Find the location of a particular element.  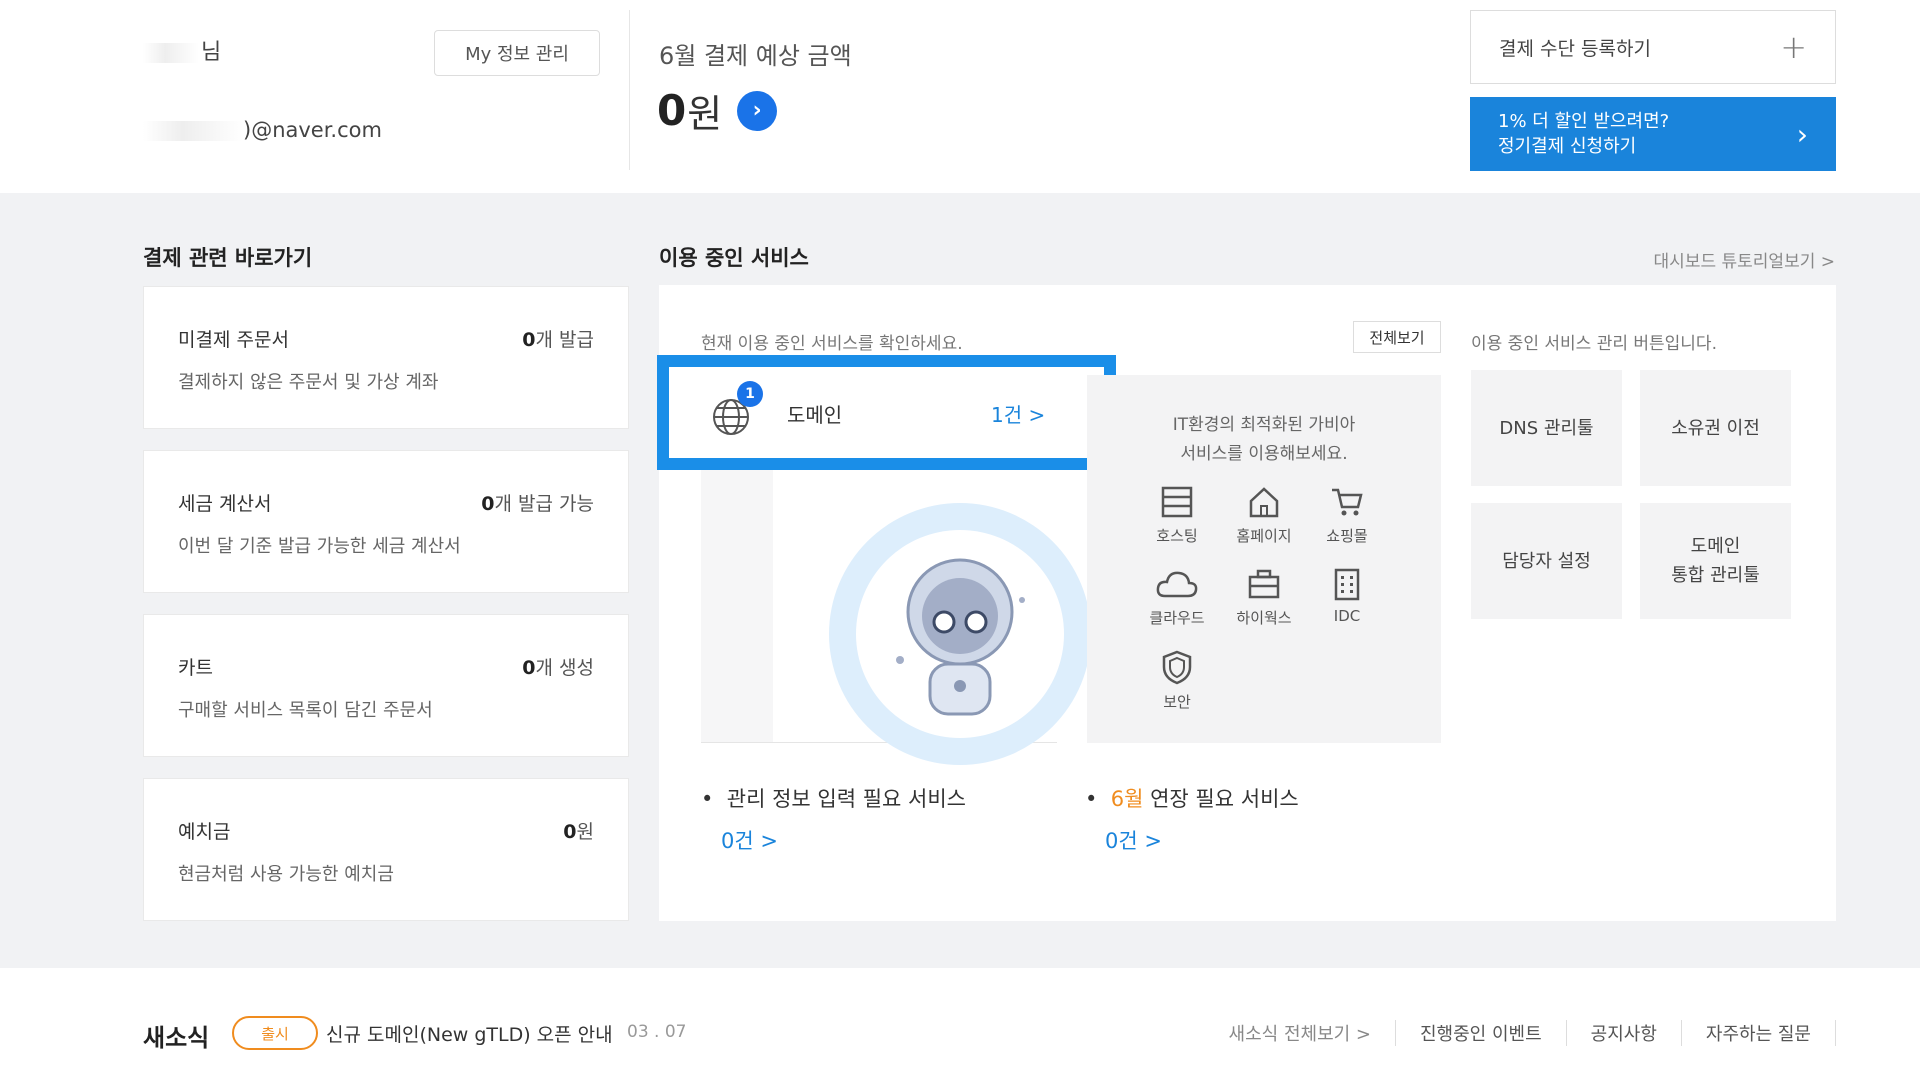

card-value: 0개 발급 is located at coordinates (558, 340).